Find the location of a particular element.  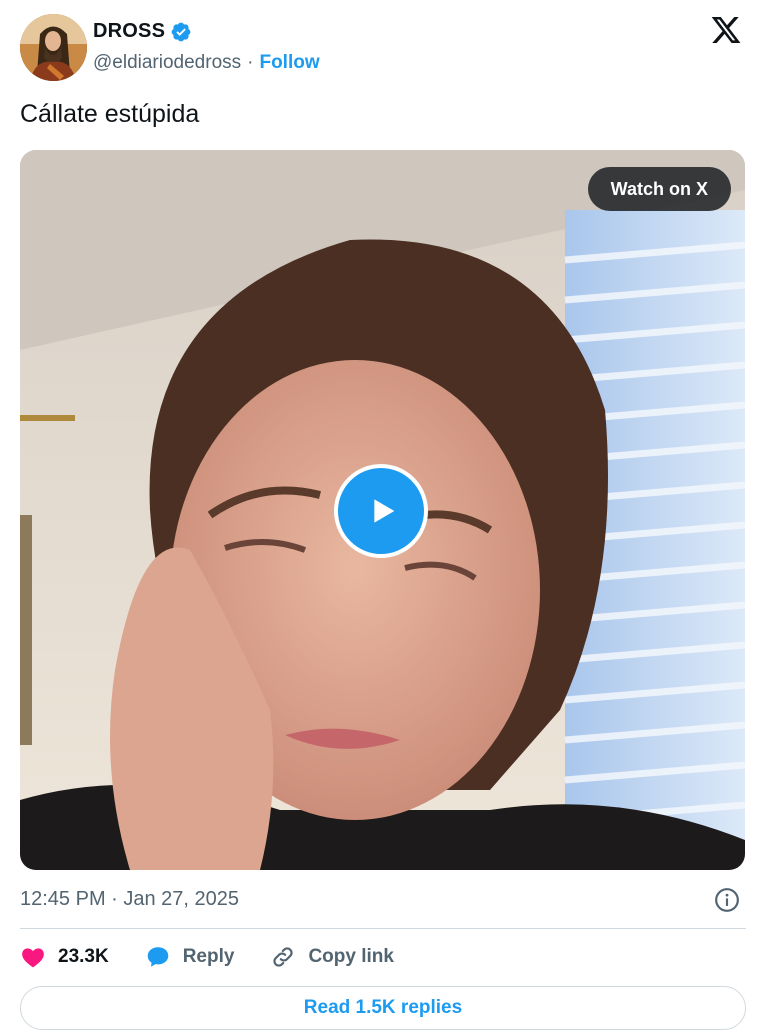

divider is located at coordinates (383, 928).